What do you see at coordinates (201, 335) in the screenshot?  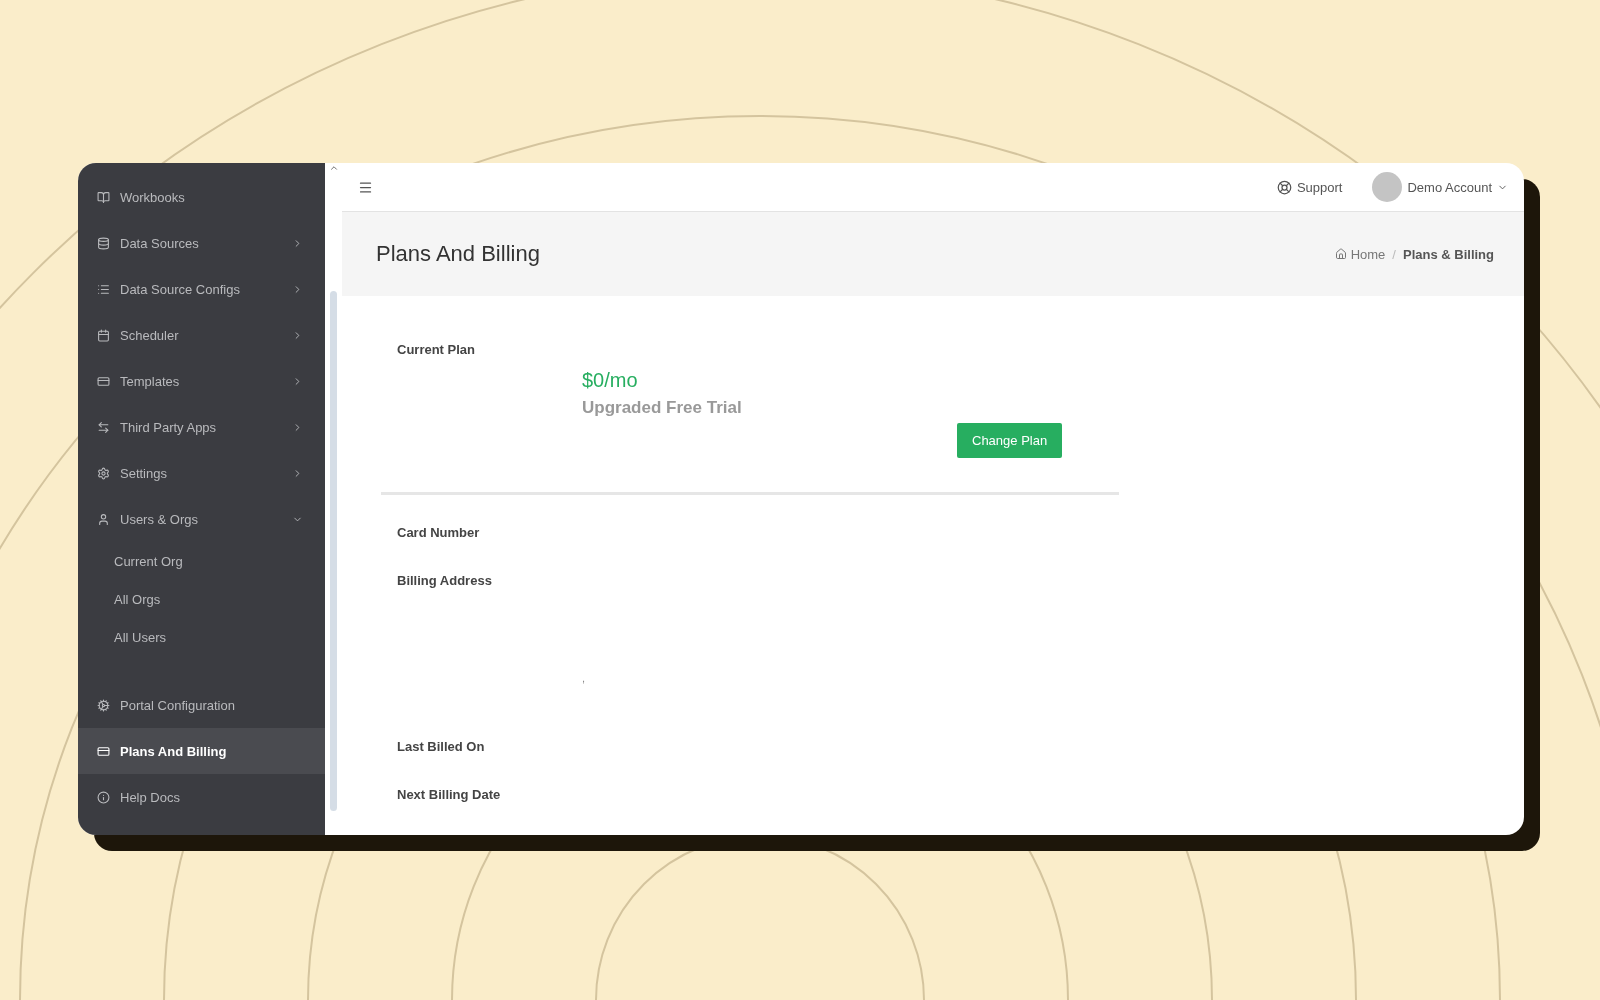 I see `sidebar-item: Scheduler` at bounding box center [201, 335].